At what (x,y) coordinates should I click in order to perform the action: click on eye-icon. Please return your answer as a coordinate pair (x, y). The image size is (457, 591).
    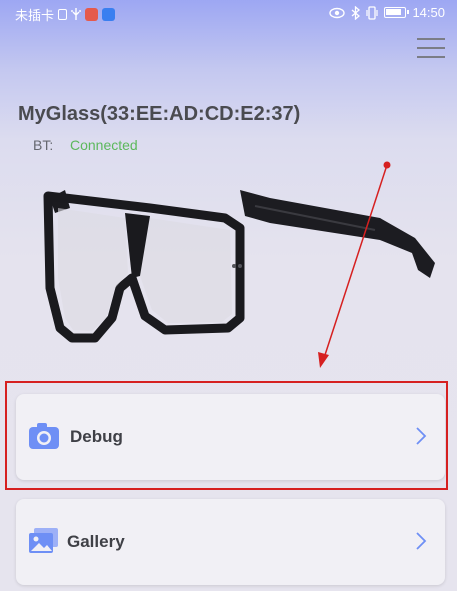
    Looking at the image, I should click on (337, 12).